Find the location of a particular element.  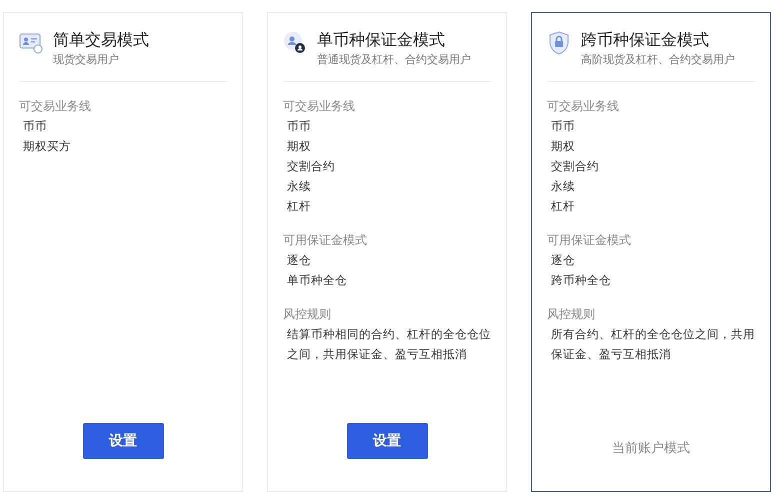

mode-title: 跨币种保证金模式 is located at coordinates (645, 40).